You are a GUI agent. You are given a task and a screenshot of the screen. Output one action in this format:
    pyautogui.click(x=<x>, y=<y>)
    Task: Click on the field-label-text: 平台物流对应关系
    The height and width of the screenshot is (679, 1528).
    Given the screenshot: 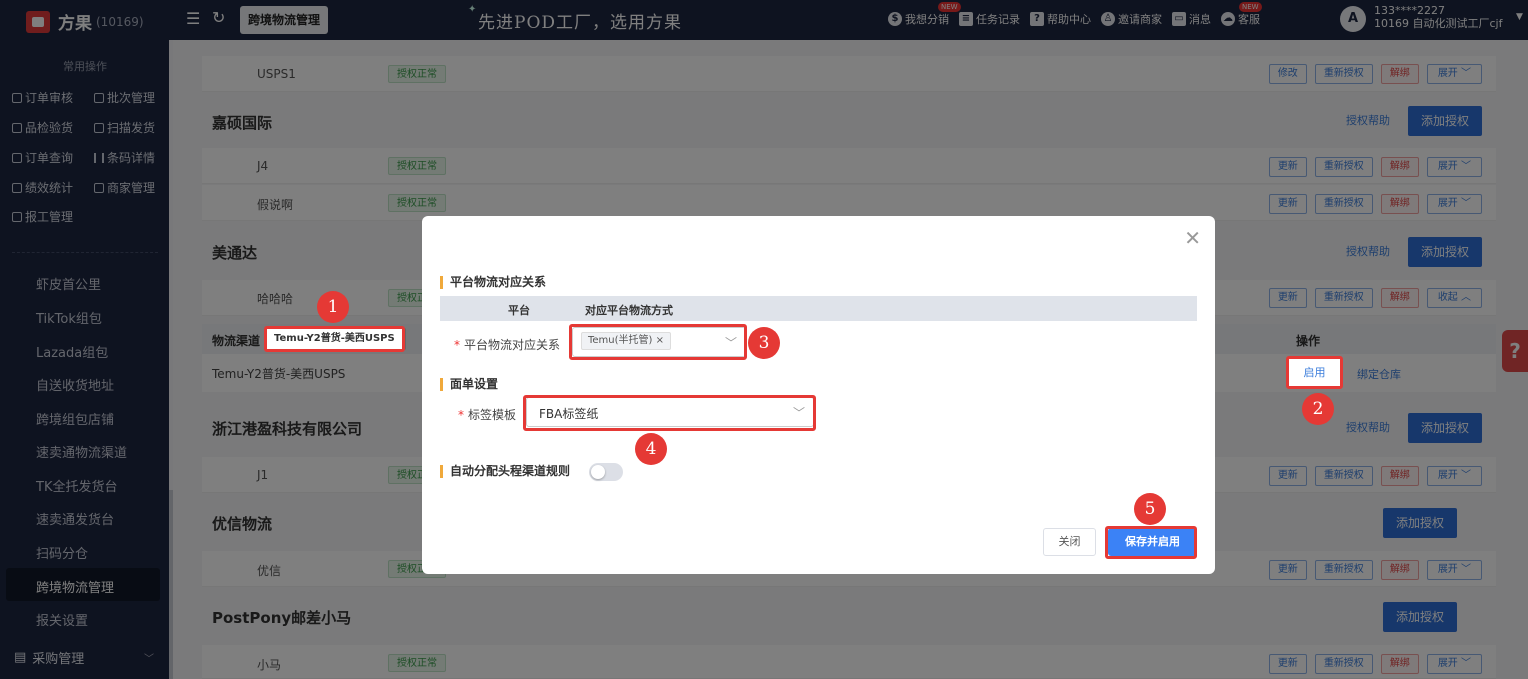 What is the action you would take?
    pyautogui.click(x=512, y=345)
    